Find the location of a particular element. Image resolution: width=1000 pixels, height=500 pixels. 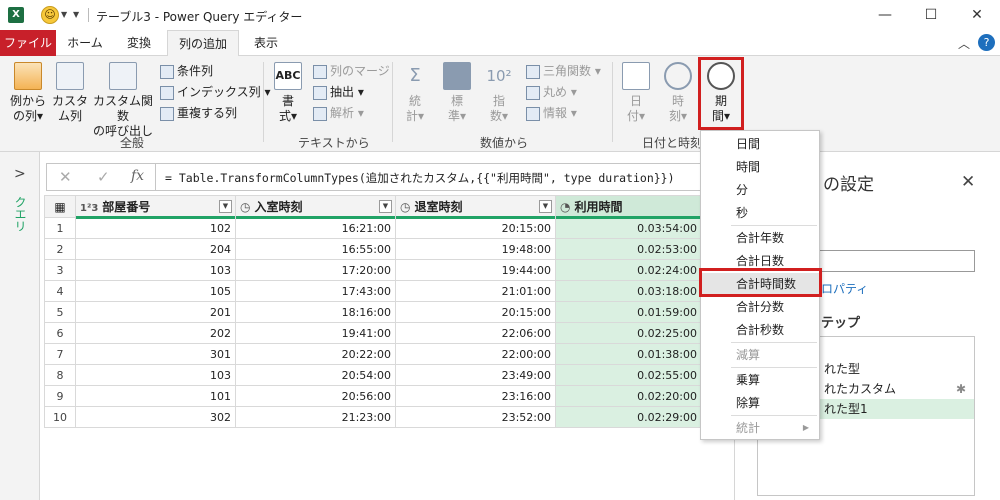

gear-icon: ✱ is located at coordinates (961, 389).